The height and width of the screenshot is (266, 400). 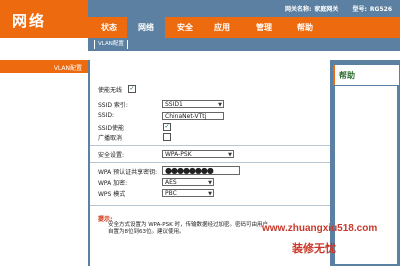 What do you see at coordinates (171, 193) in the screenshot?
I see `wps-mode-value: PBC` at bounding box center [171, 193].